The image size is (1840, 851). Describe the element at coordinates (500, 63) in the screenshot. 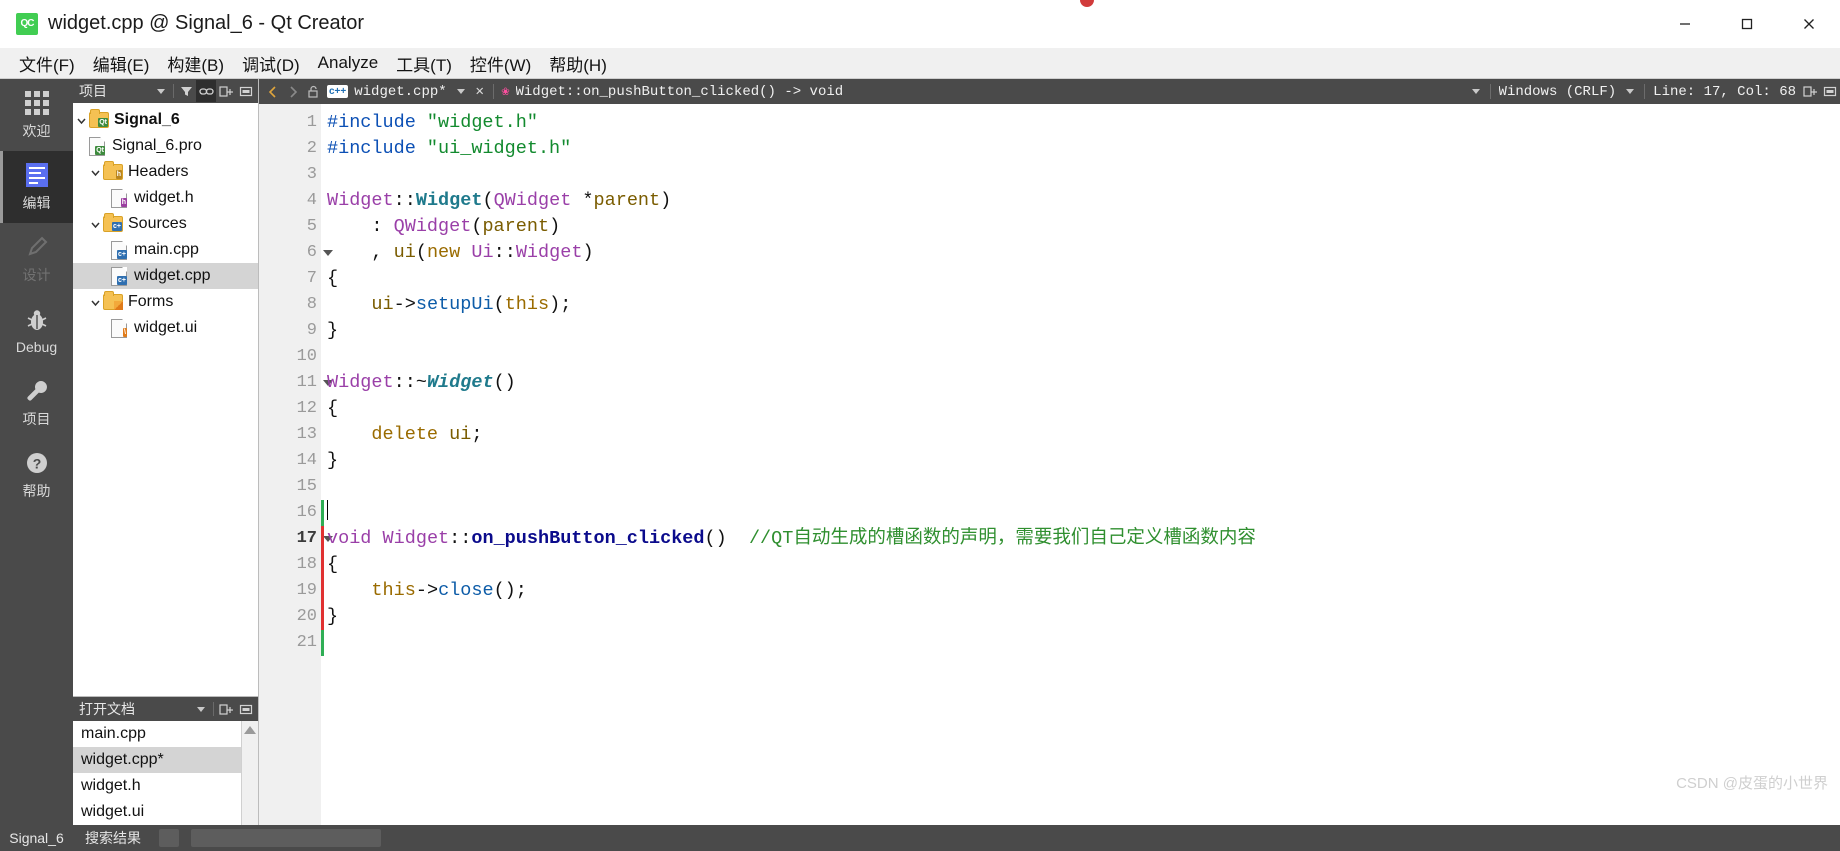

I see `menu-widgets: 控件(W)` at that location.